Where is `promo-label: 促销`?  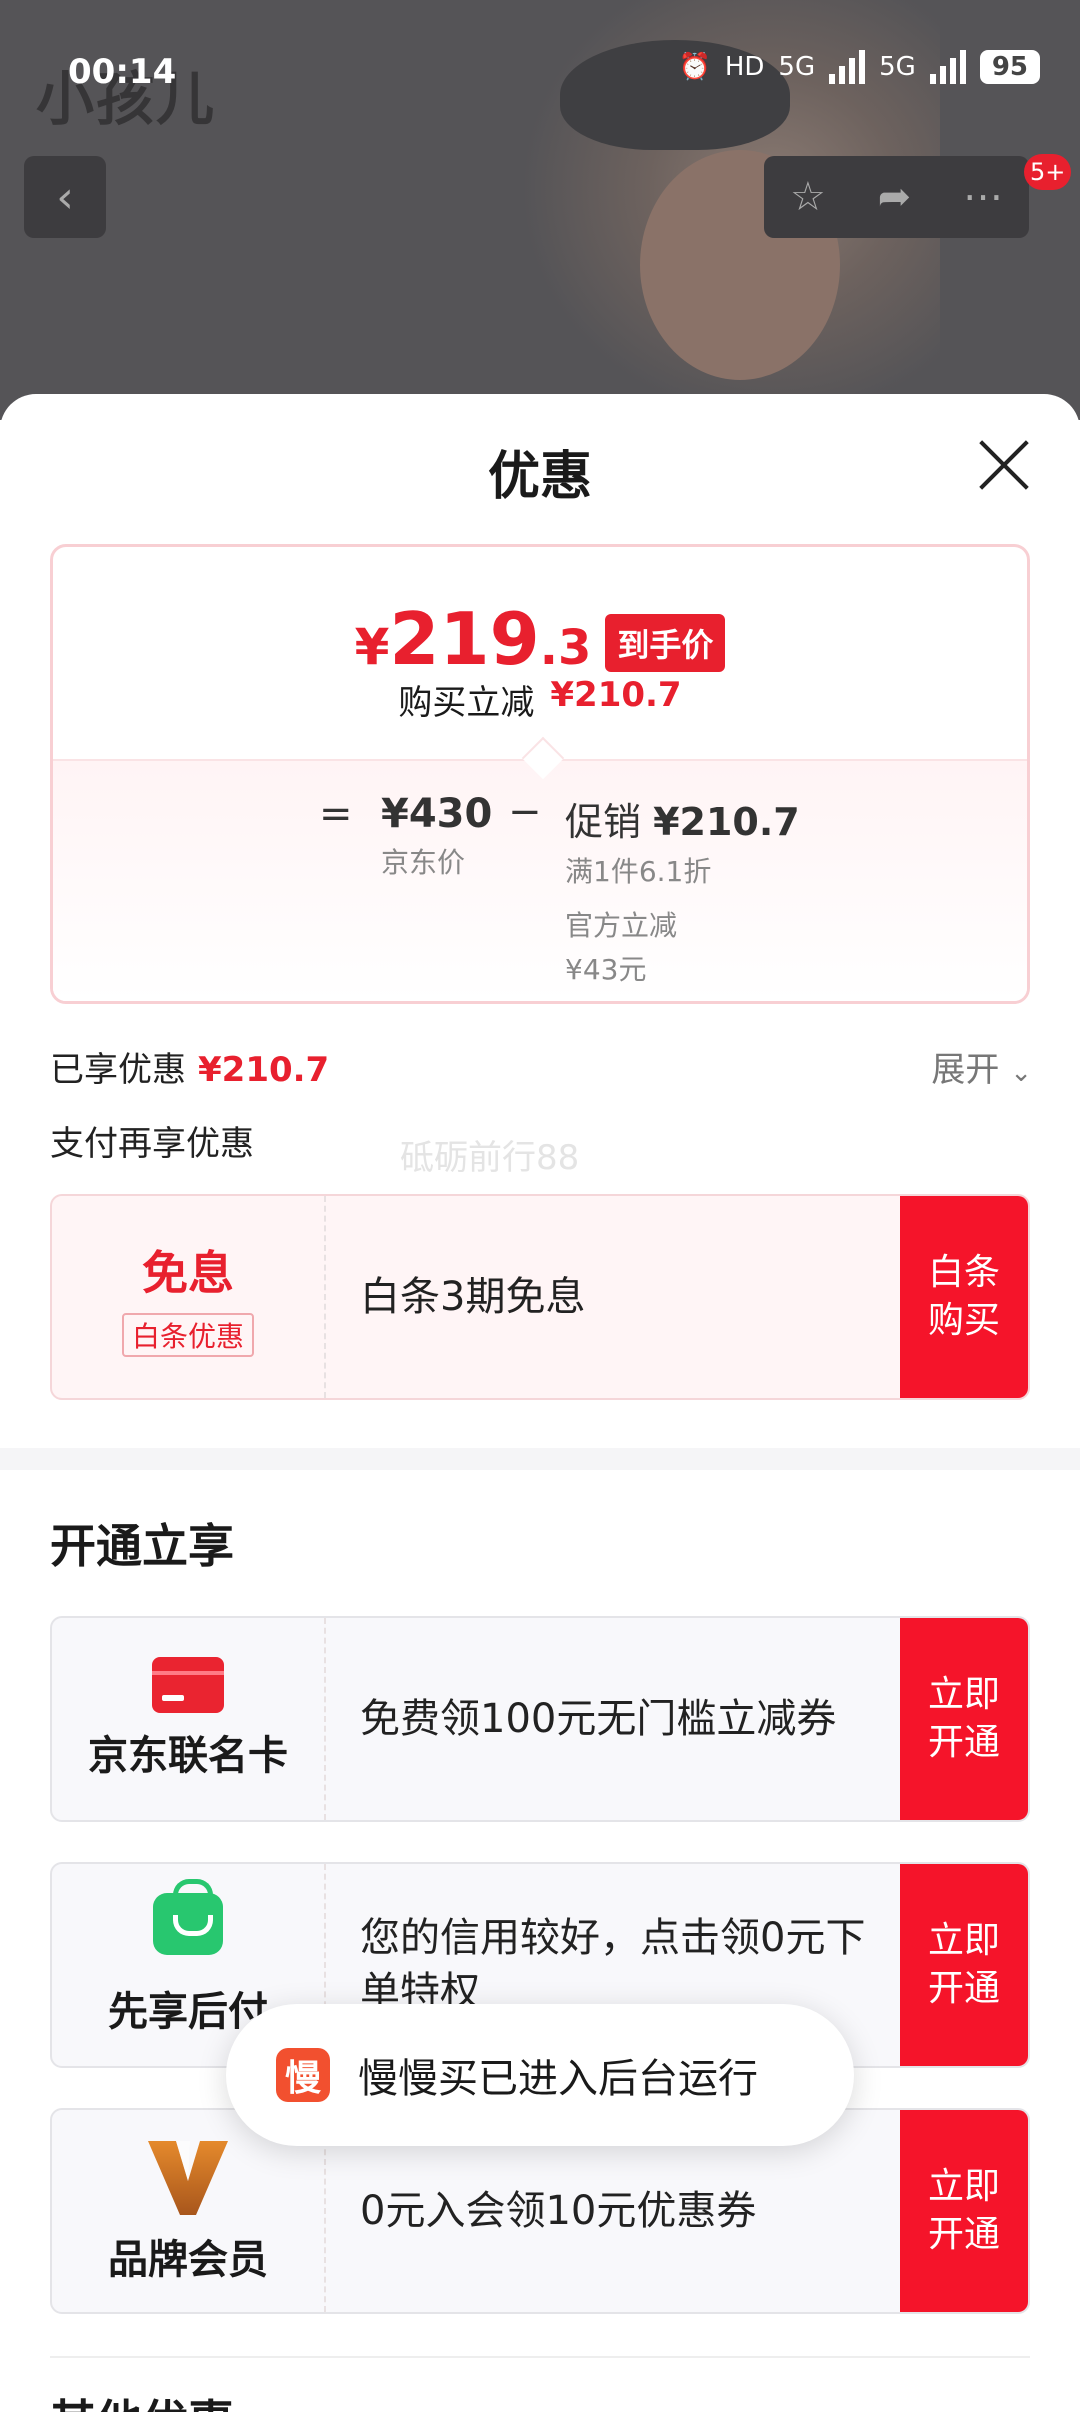 promo-label: 促销 is located at coordinates (603, 822).